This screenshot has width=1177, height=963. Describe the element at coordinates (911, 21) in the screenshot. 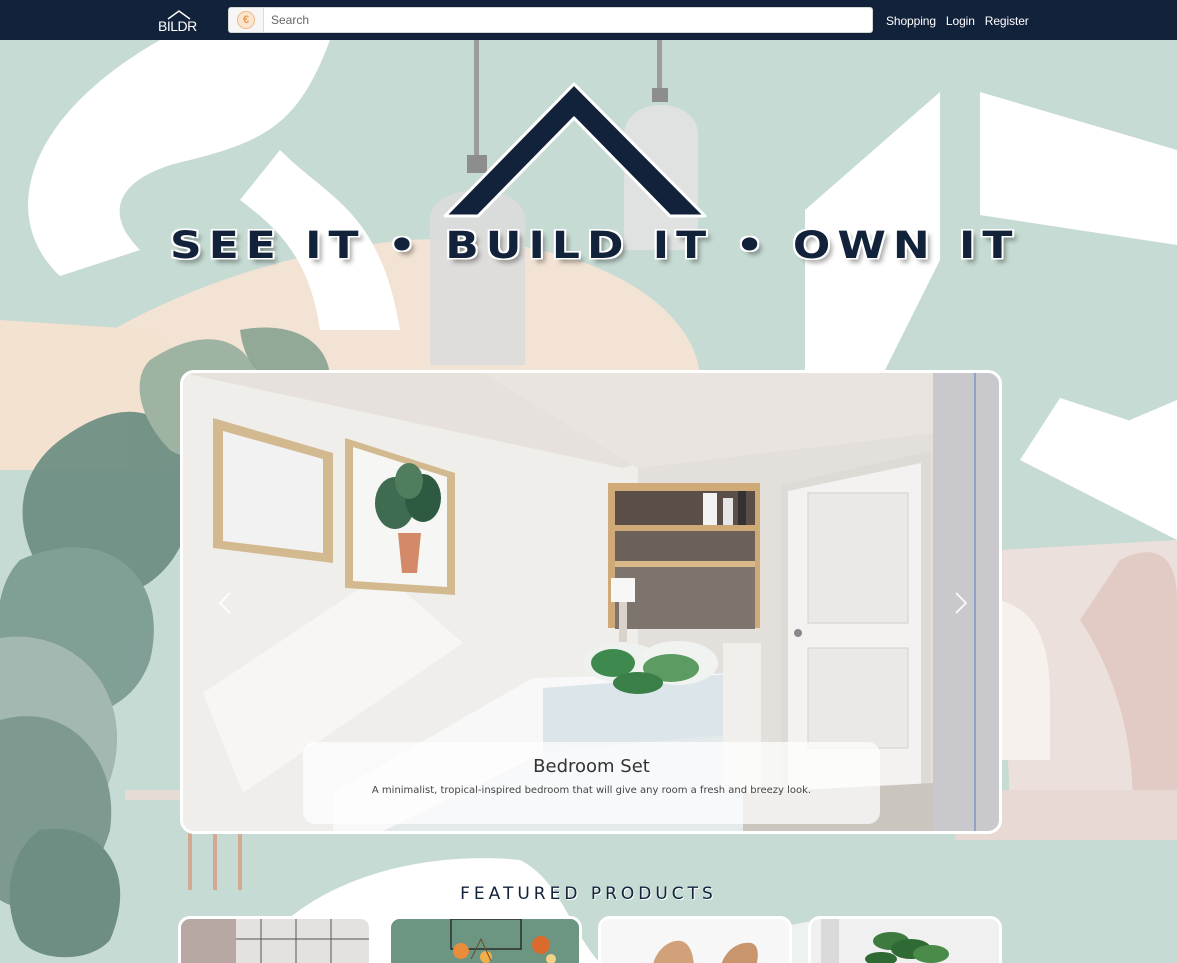

I see `shopping-link: Shopping` at that location.